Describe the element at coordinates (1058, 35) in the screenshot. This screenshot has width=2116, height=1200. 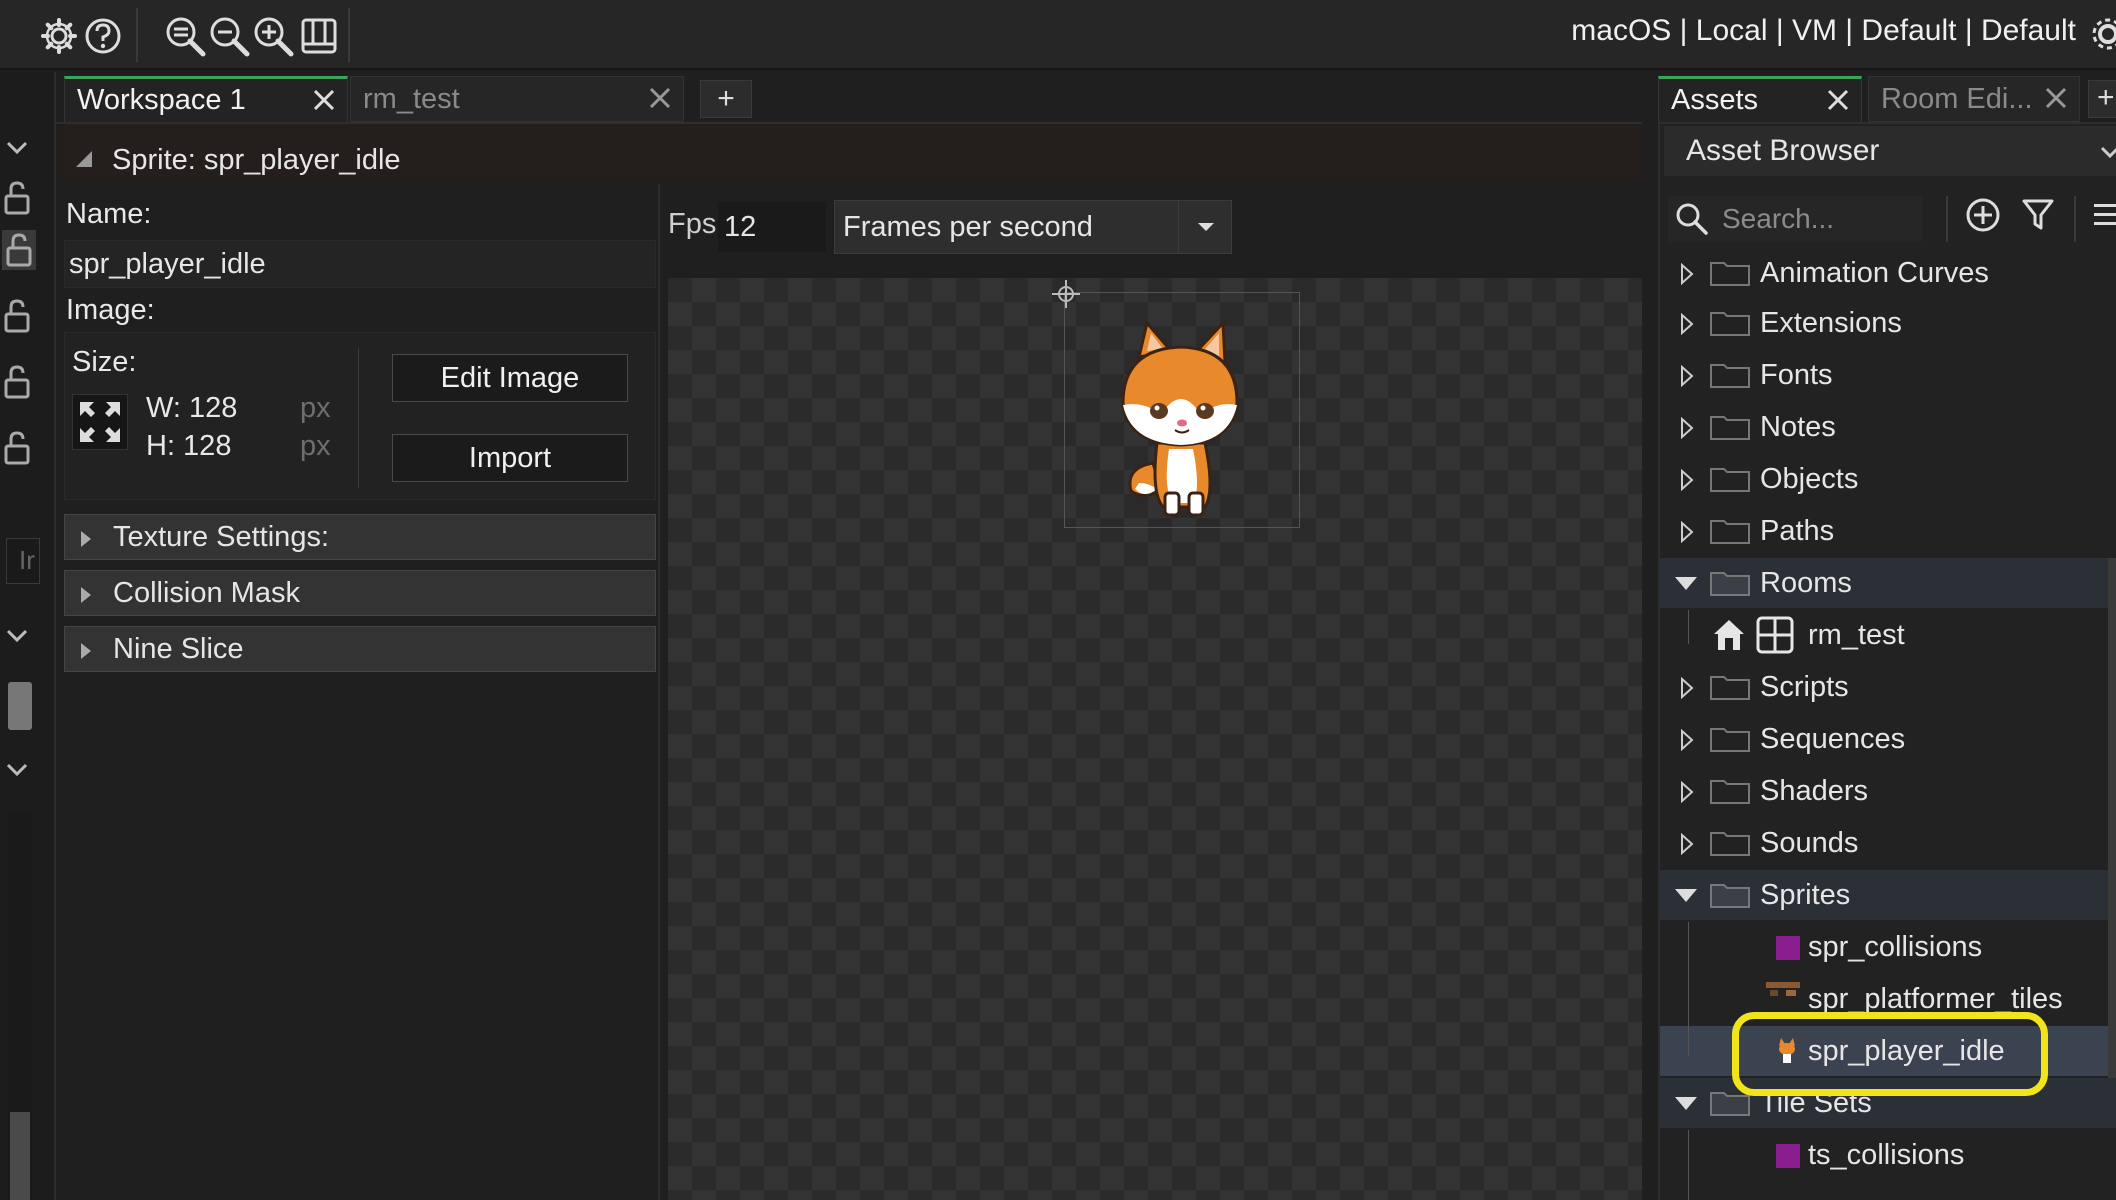
I see `top-toolbar: macOS | Local | VM | Default | Default` at that location.